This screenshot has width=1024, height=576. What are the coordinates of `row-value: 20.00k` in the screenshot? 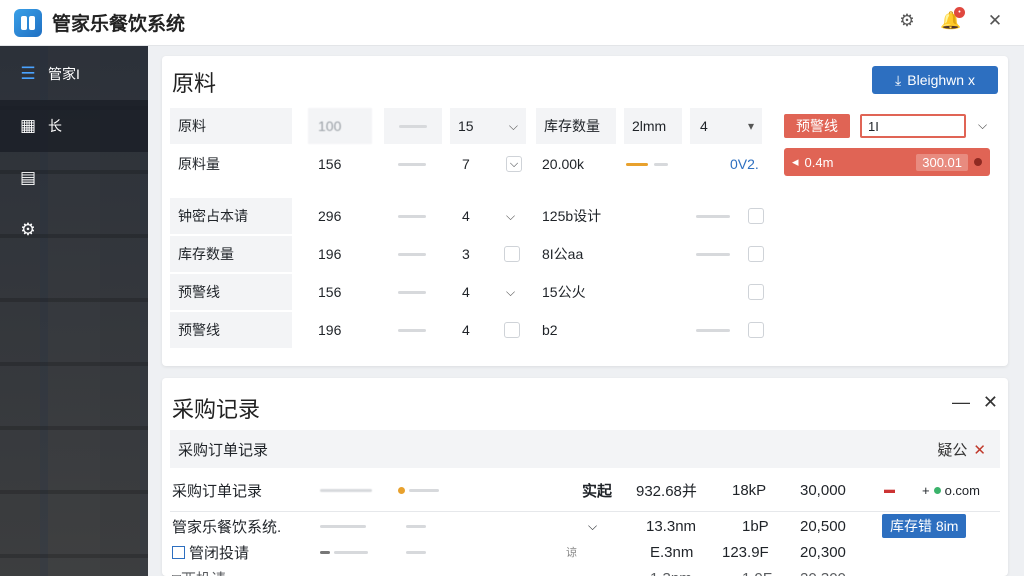 It's located at (563, 164).